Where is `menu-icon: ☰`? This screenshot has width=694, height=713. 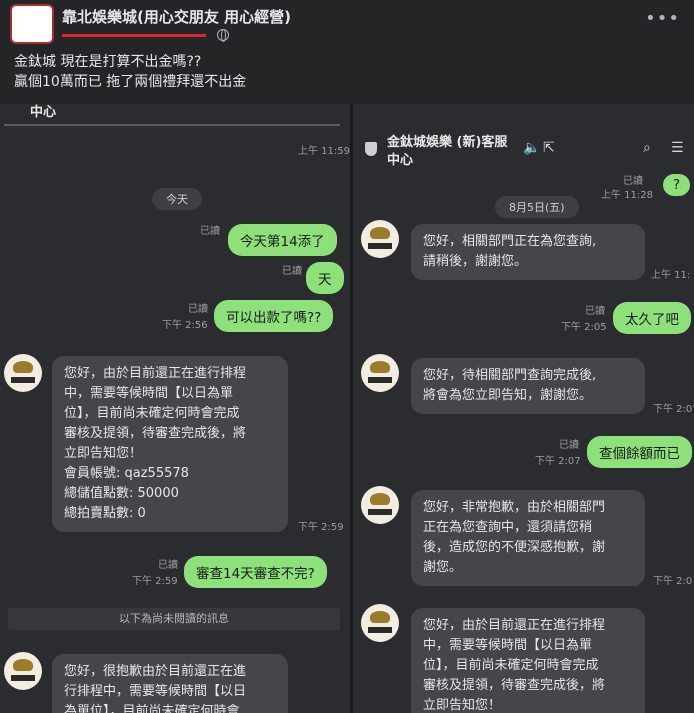 menu-icon: ☰ is located at coordinates (677, 148).